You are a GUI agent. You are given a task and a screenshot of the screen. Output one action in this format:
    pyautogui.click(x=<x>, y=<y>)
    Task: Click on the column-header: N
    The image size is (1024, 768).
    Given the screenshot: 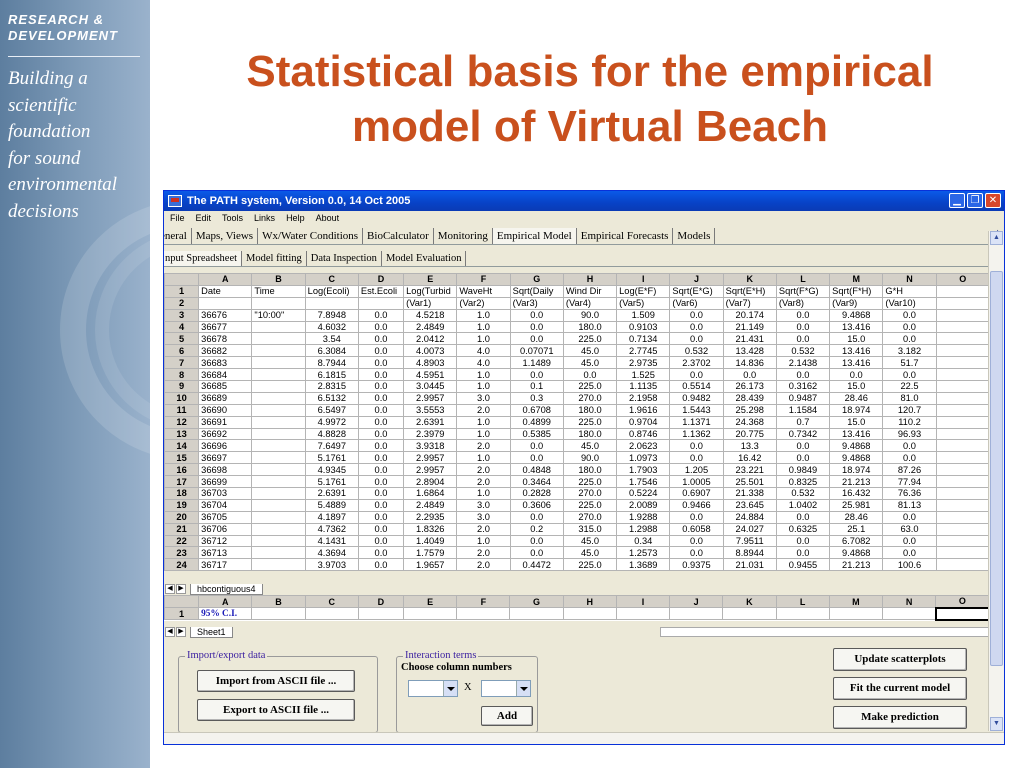 What is the action you would take?
    pyautogui.click(x=909, y=279)
    